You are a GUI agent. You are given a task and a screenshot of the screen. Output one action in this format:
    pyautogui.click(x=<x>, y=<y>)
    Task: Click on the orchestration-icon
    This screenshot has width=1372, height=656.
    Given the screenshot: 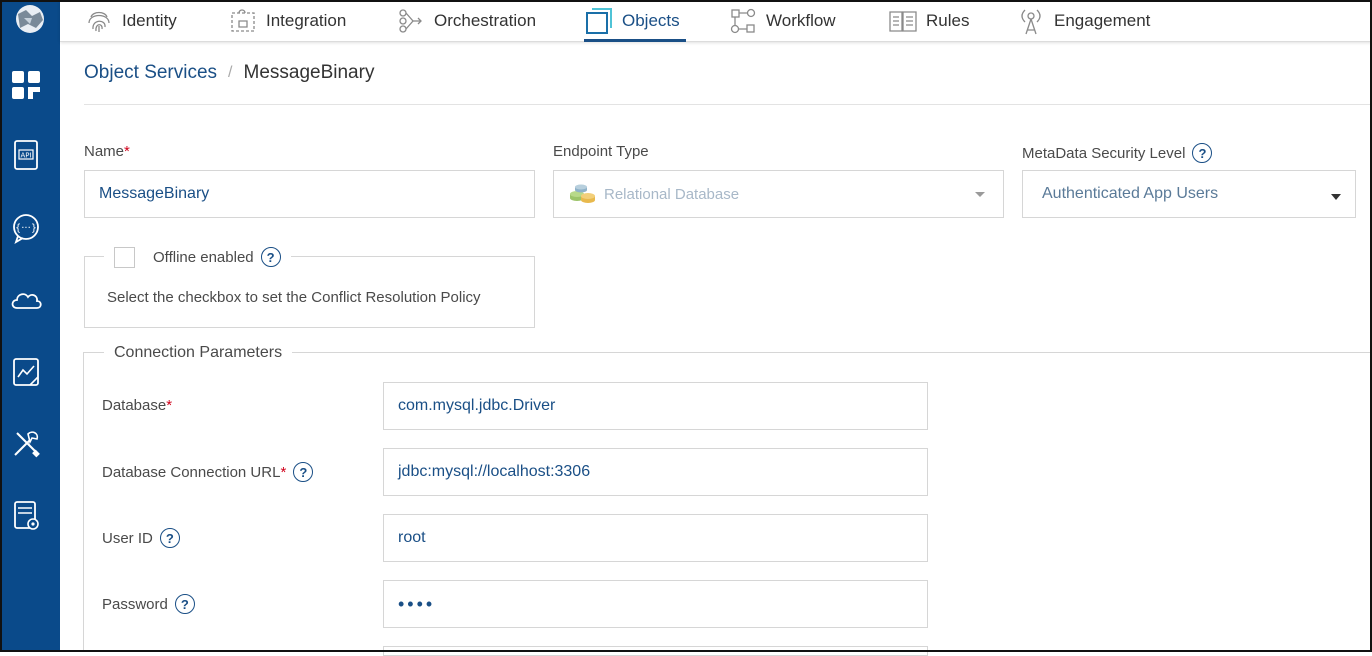 What is the action you would take?
    pyautogui.click(x=411, y=21)
    